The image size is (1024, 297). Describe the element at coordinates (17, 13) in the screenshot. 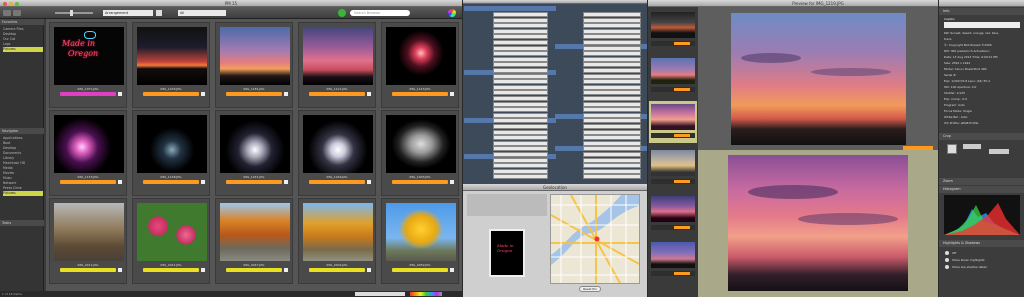

I see `forward-button` at that location.